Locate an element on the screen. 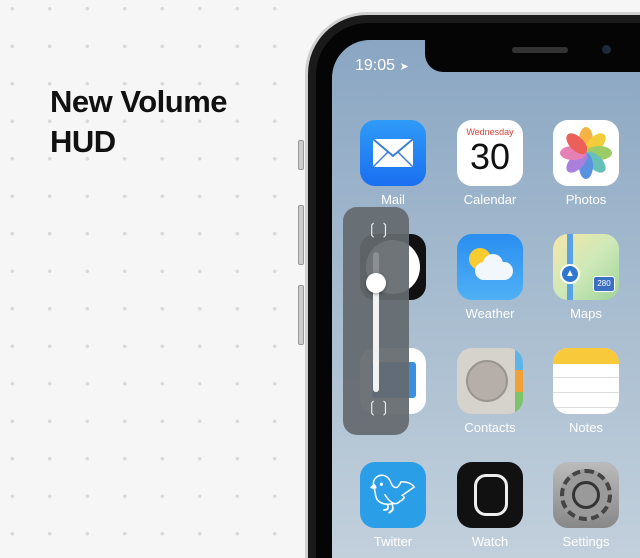  app-label: Settings is located at coordinates (586, 541).